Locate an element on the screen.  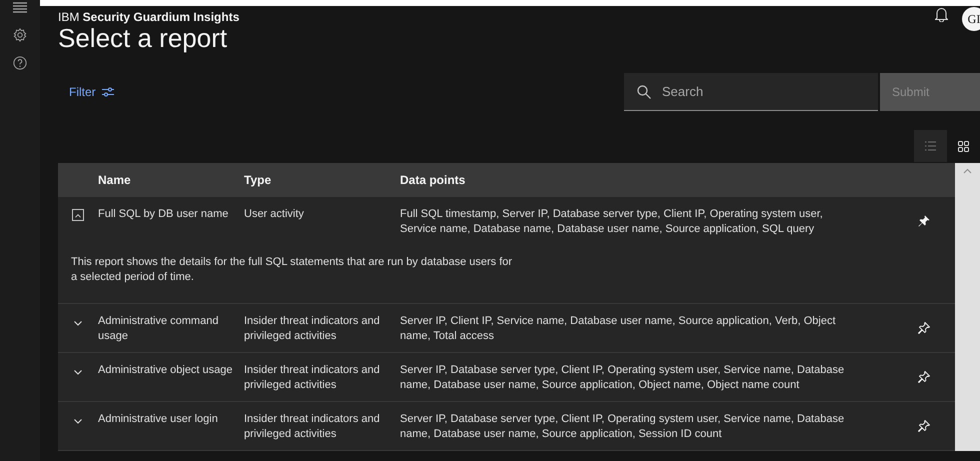
product-name: IBM Security Guardium Insights is located at coordinates (149, 17).